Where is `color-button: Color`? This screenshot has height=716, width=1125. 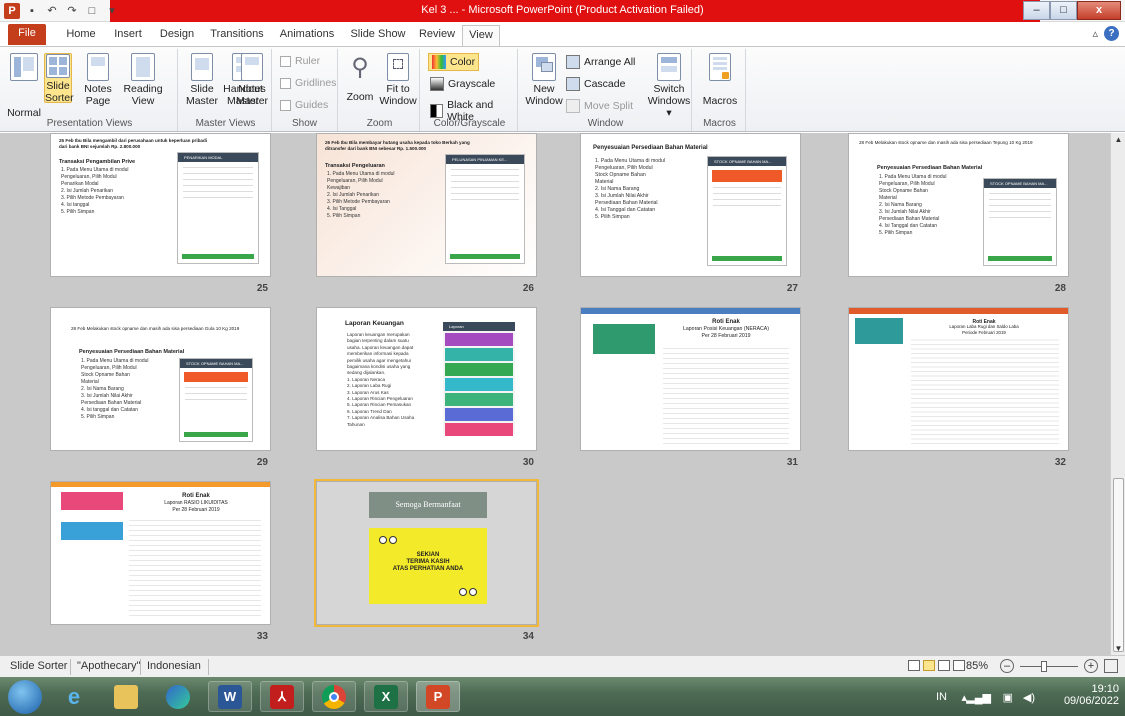 color-button: Color is located at coordinates (454, 62).